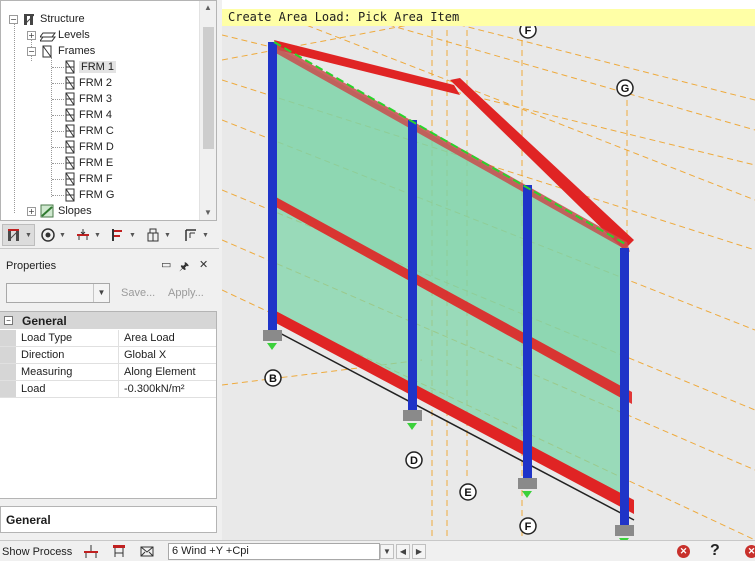 This screenshot has width=755, height=561. What do you see at coordinates (412, 265) in the screenshot?
I see `column` at bounding box center [412, 265].